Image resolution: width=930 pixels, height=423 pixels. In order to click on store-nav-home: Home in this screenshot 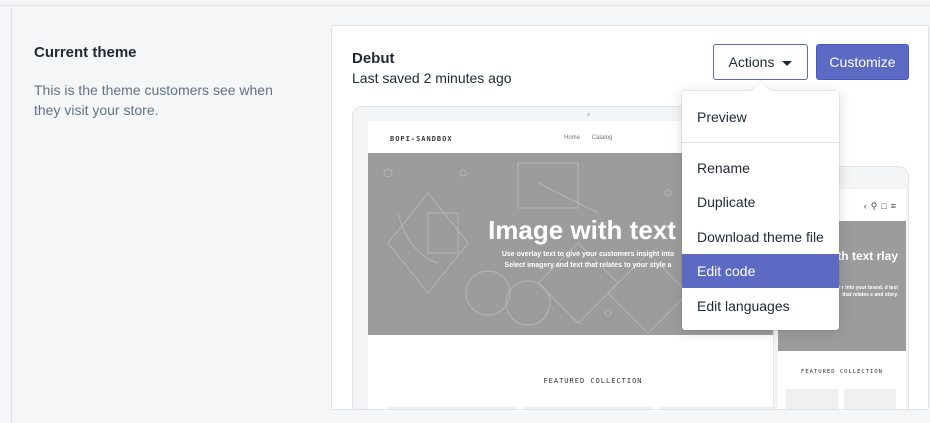, I will do `click(572, 138)`.